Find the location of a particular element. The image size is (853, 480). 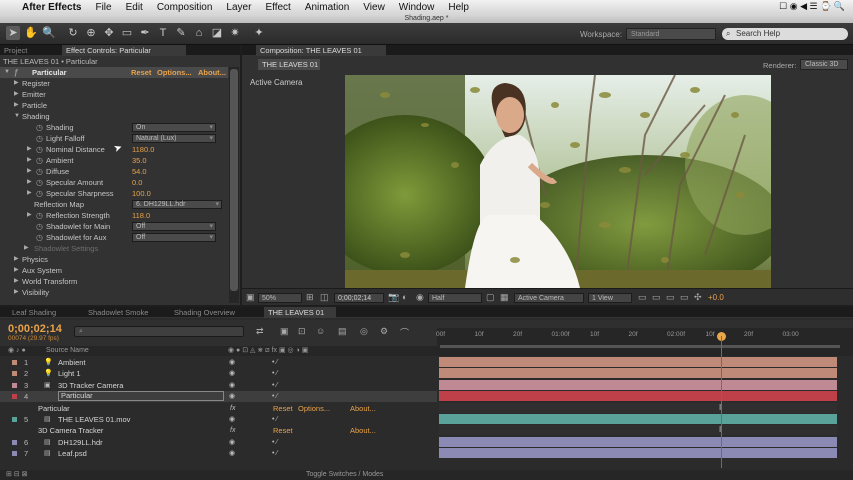

draft-3d-icon: ⊡ is located at coordinates (302, 331).